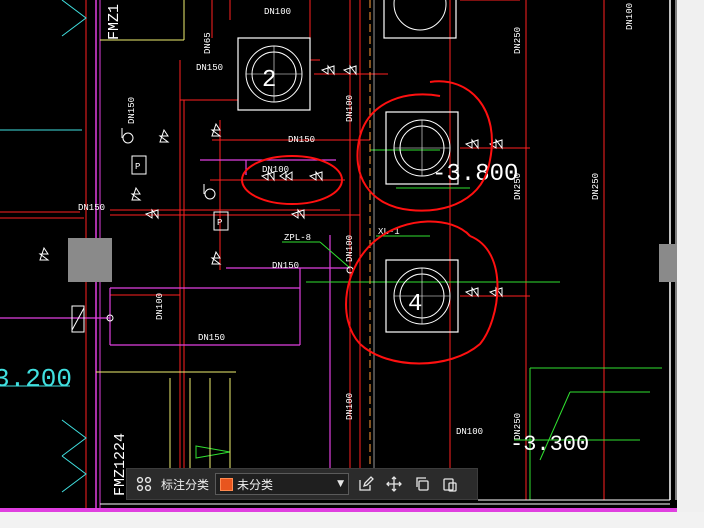  Describe the element at coordinates (255, 484) in the screenshot. I see `category-select-value: 未分类` at that location.